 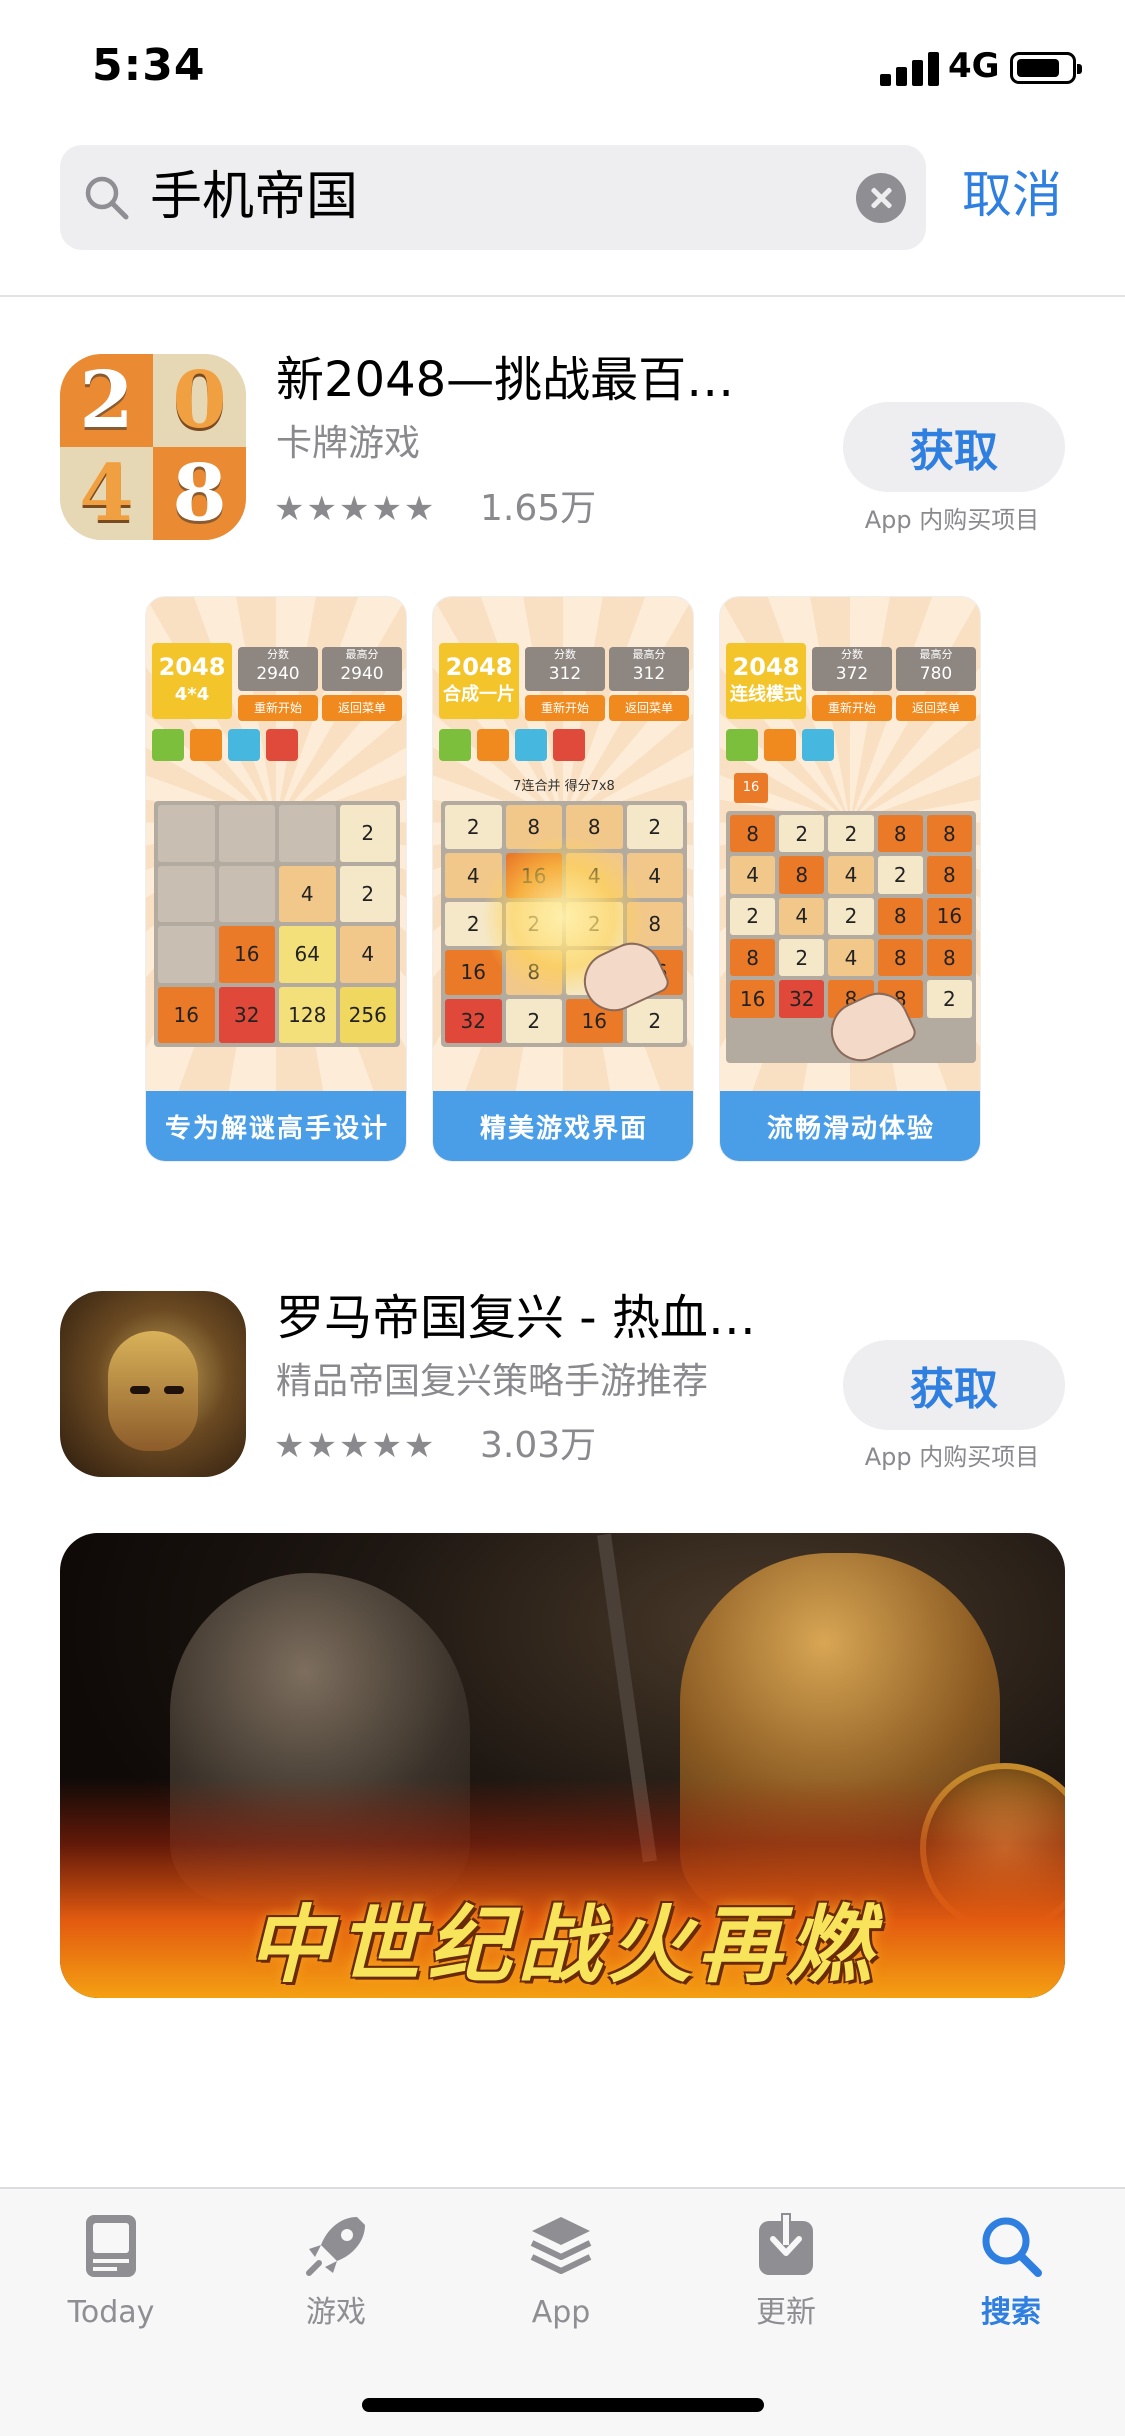 What do you see at coordinates (336, 2271) in the screenshot?
I see `tab-games: 游戏` at bounding box center [336, 2271].